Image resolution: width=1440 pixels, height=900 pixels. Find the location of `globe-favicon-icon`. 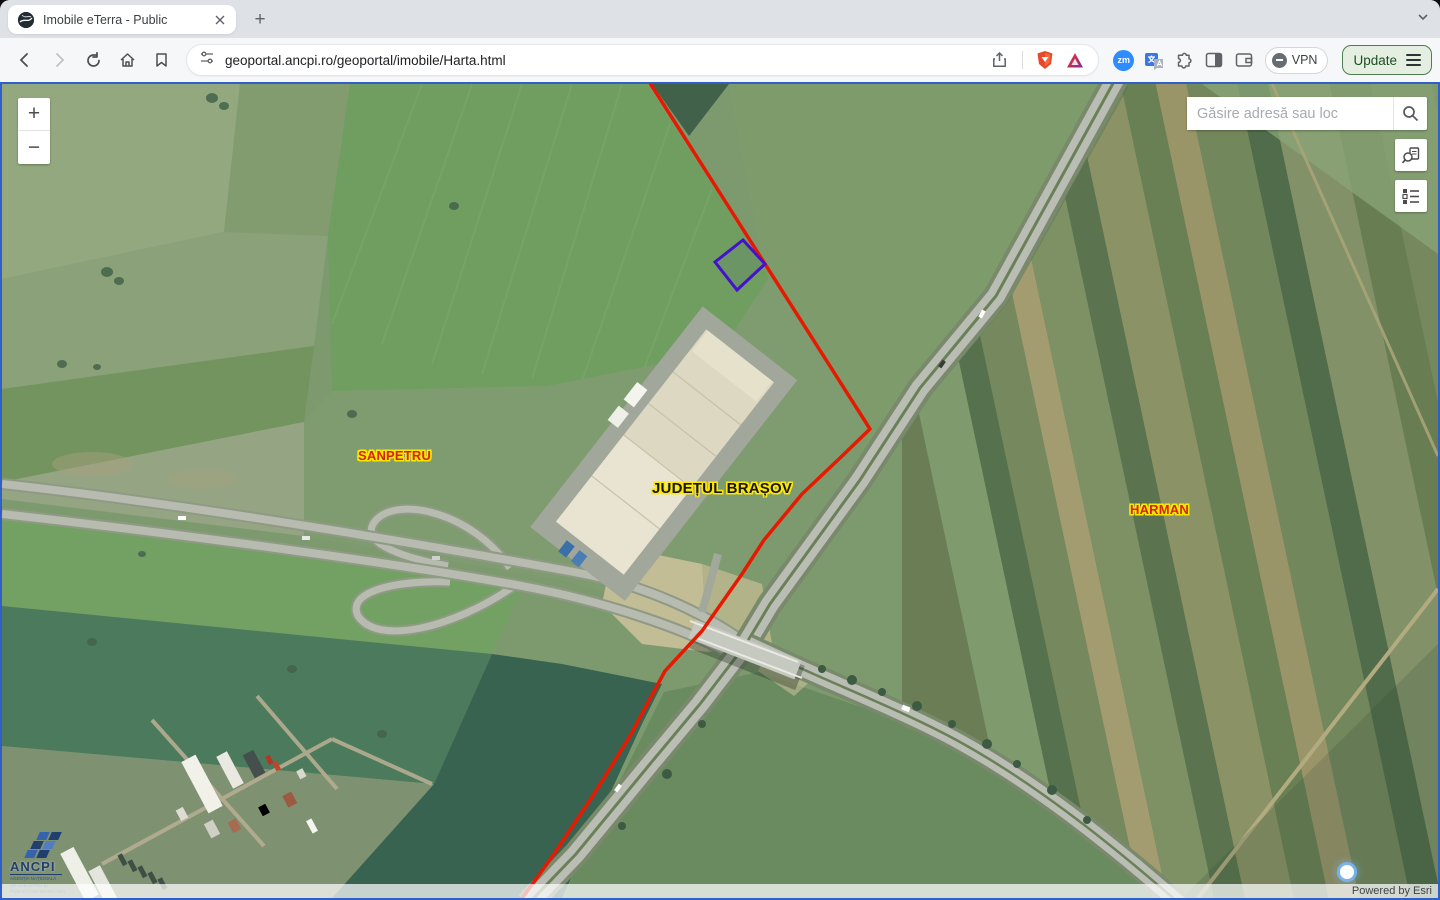

globe-favicon-icon is located at coordinates (26, 19).